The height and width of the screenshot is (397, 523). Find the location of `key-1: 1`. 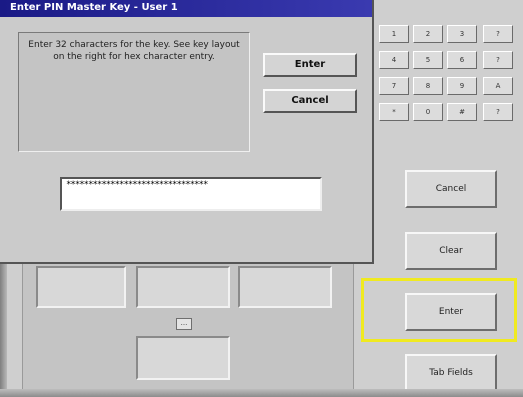

key-1: 1 is located at coordinates (394, 34).